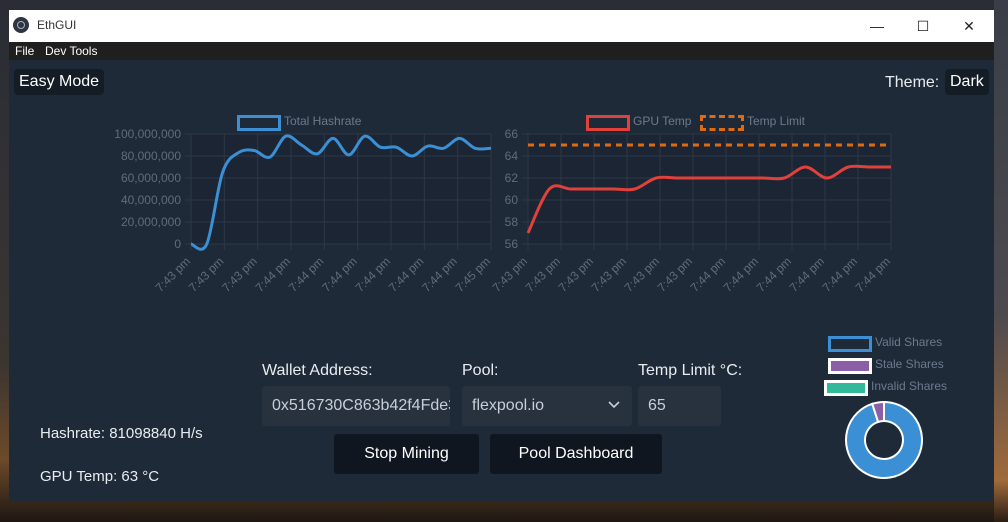 The width and height of the screenshot is (1008, 522). What do you see at coordinates (147, 134) in the screenshot?
I see `y-tick-label: 100,000,000` at bounding box center [147, 134].